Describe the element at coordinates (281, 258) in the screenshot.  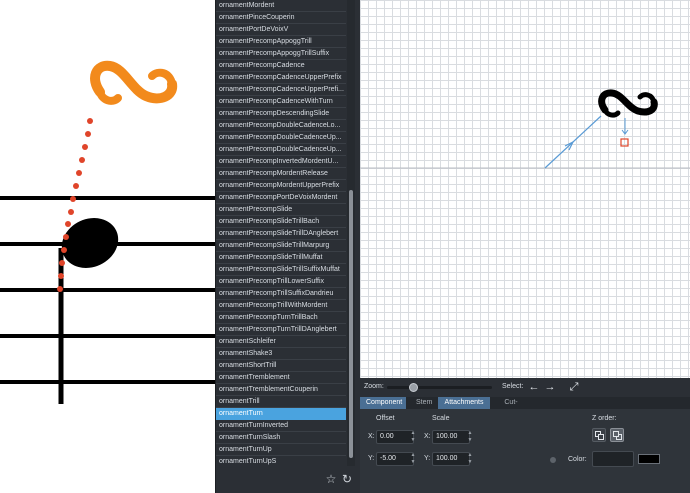
I see `glyph-list-item: ornamentPrecompSlideTrillMuffat` at that location.